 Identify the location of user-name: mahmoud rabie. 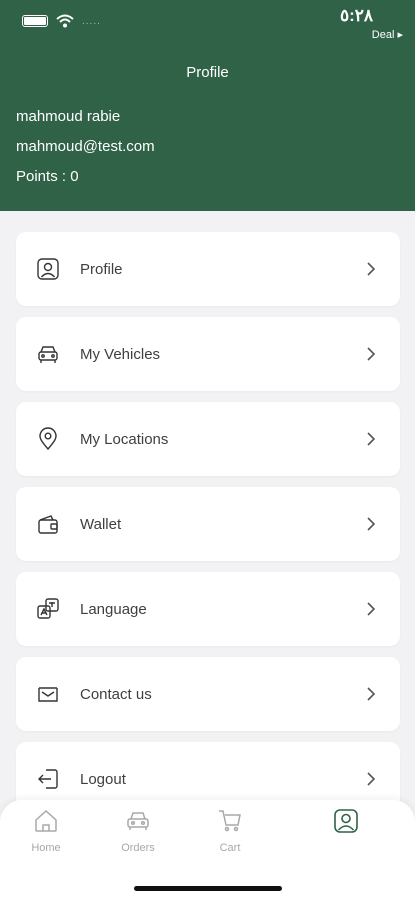
(68, 116).